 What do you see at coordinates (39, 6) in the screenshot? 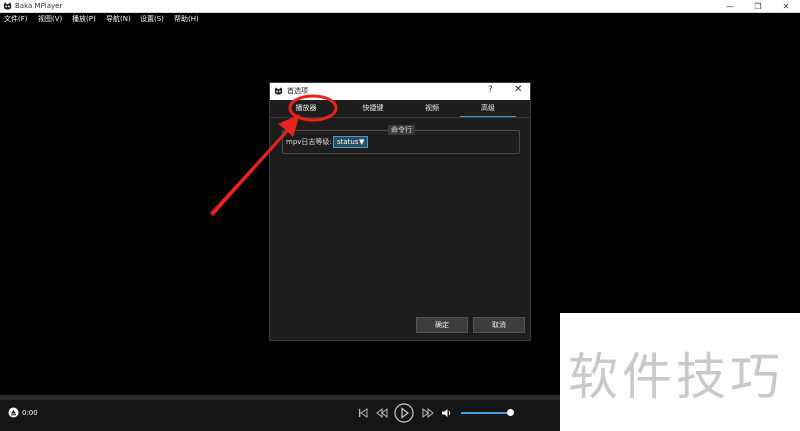
I see `window-title: Baka MPlayer` at bounding box center [39, 6].